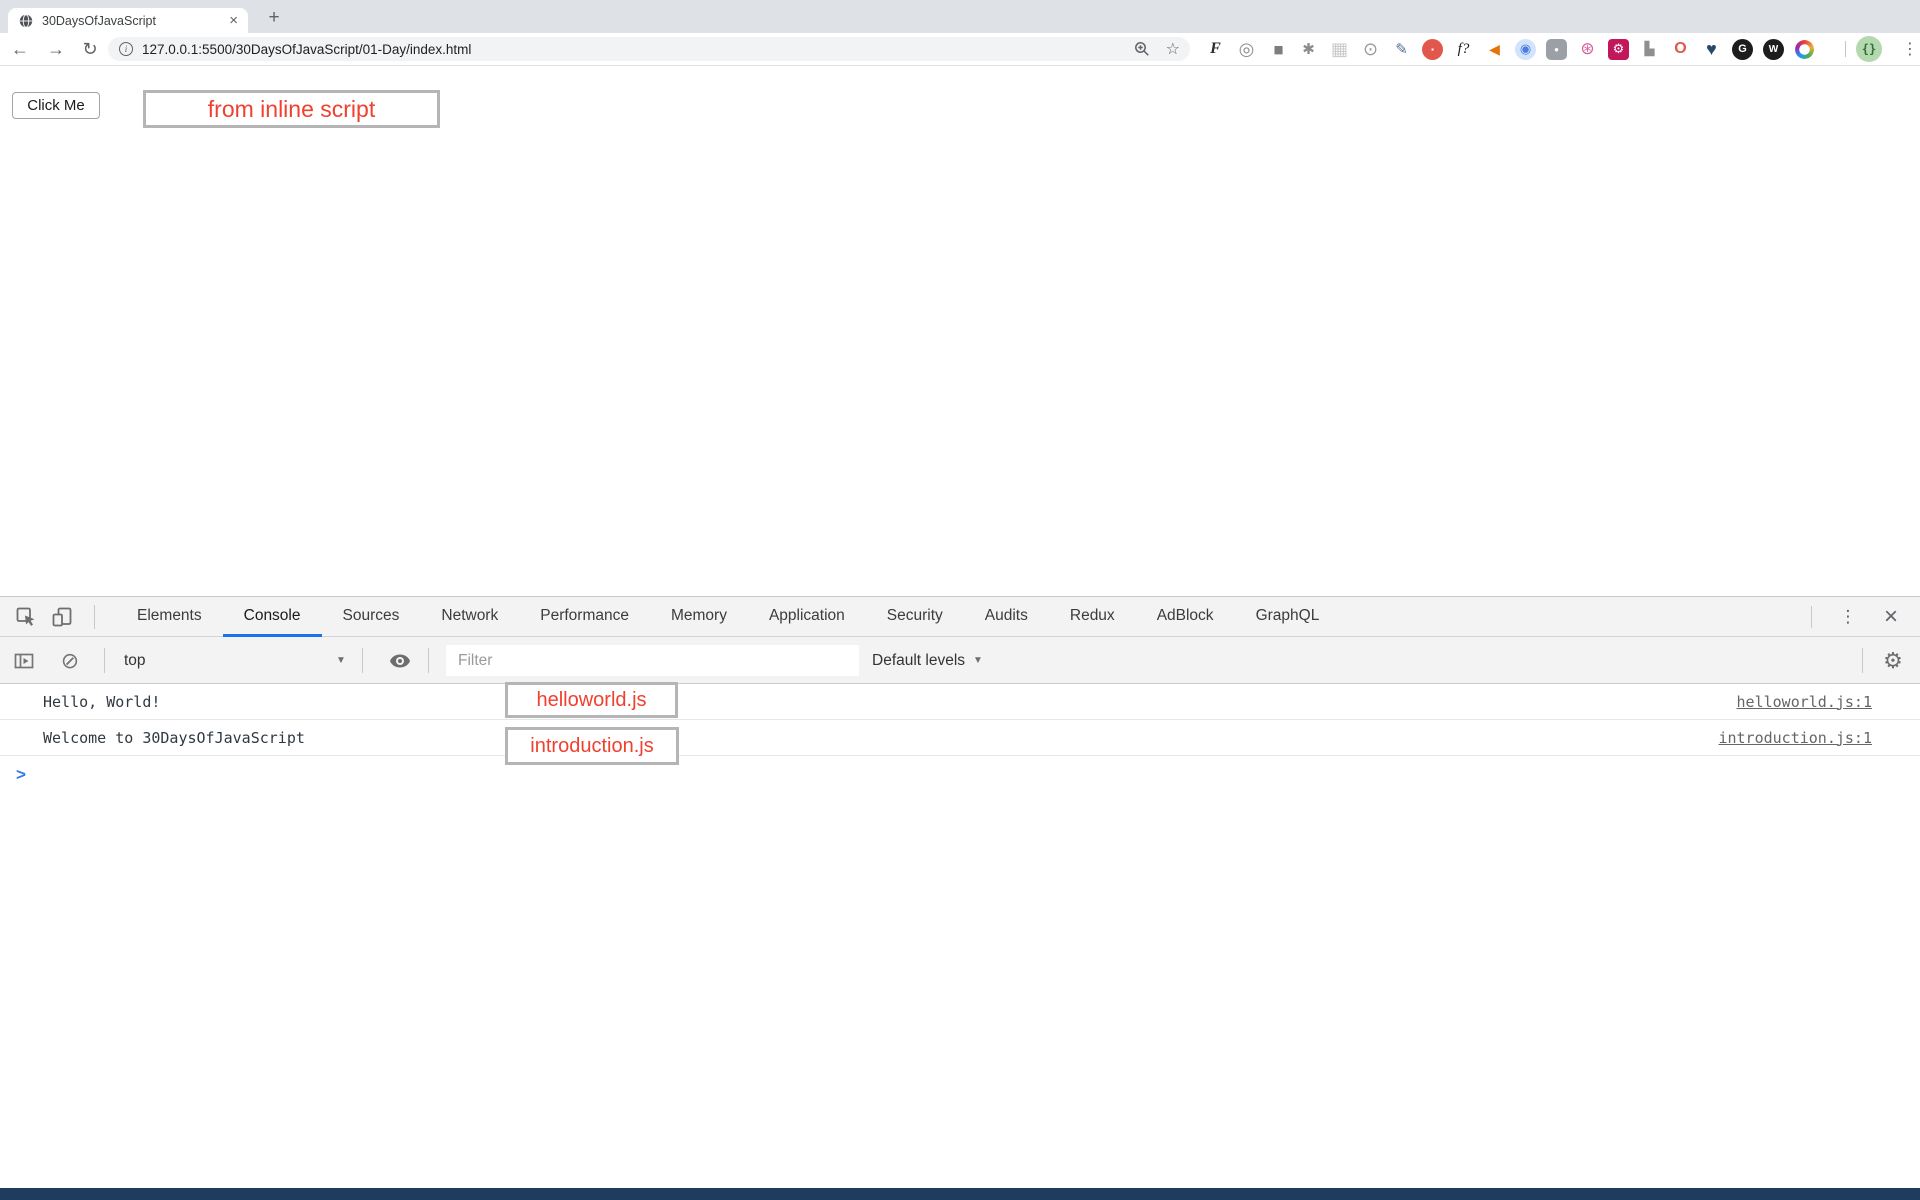 This screenshot has width=1920, height=1200. What do you see at coordinates (1587, 49) in the screenshot?
I see `atom-extension-icon: ⊛` at bounding box center [1587, 49].